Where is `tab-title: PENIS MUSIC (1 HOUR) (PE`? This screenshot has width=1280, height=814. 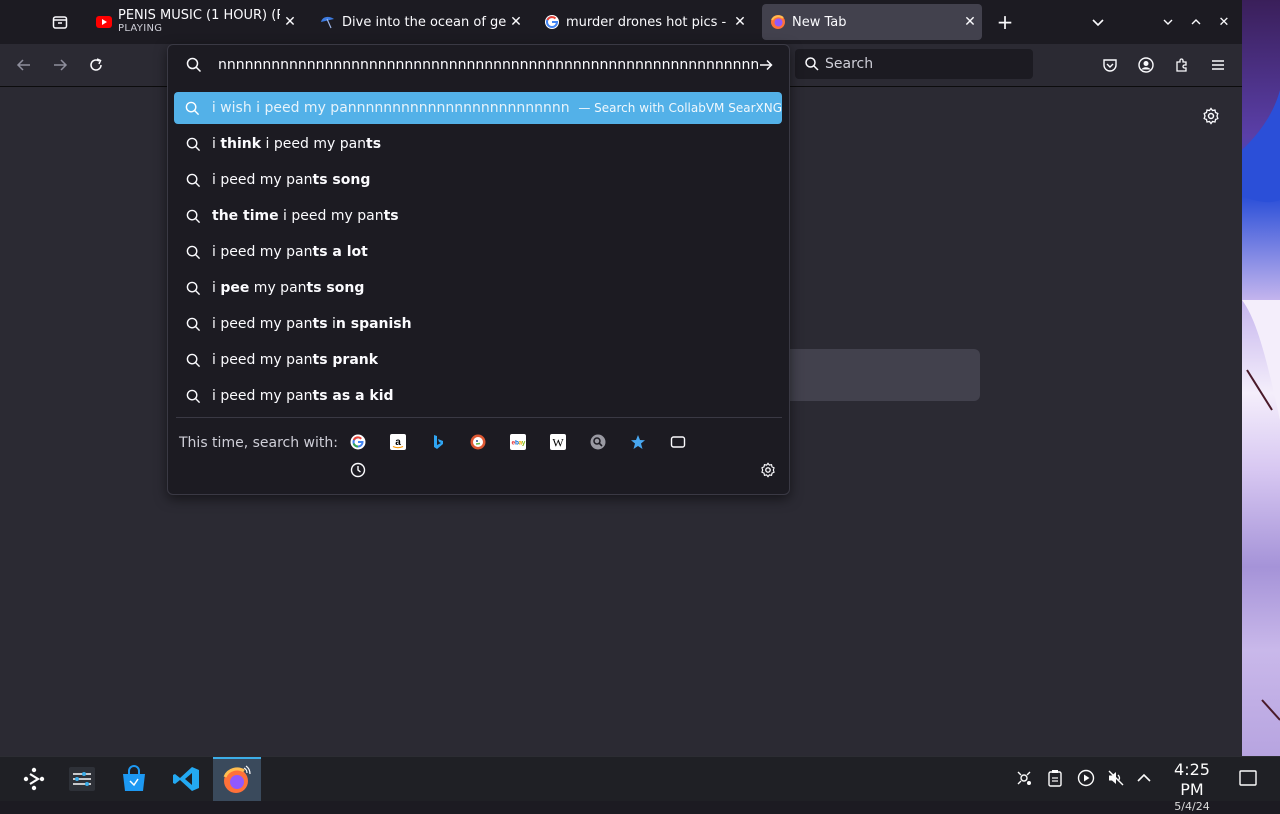 tab-title: PENIS MUSIC (1 HOUR) (PE is located at coordinates (199, 15).